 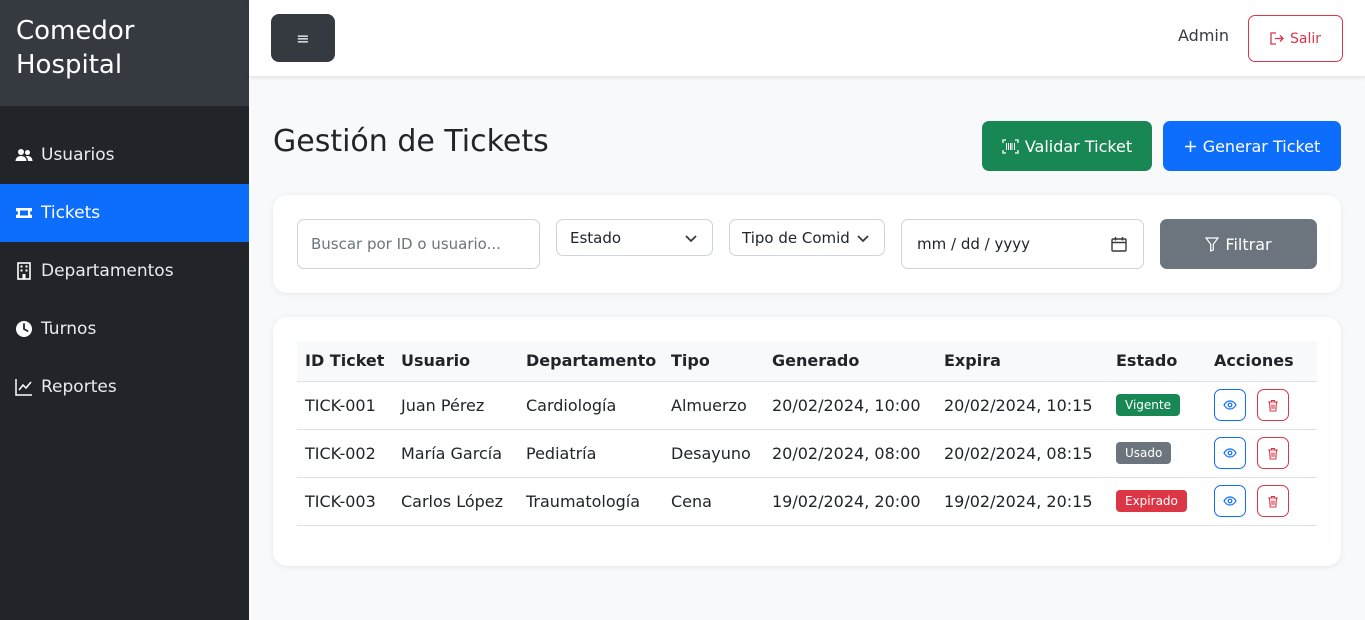 What do you see at coordinates (1277, 38) in the screenshot?
I see `sign-out-icon` at bounding box center [1277, 38].